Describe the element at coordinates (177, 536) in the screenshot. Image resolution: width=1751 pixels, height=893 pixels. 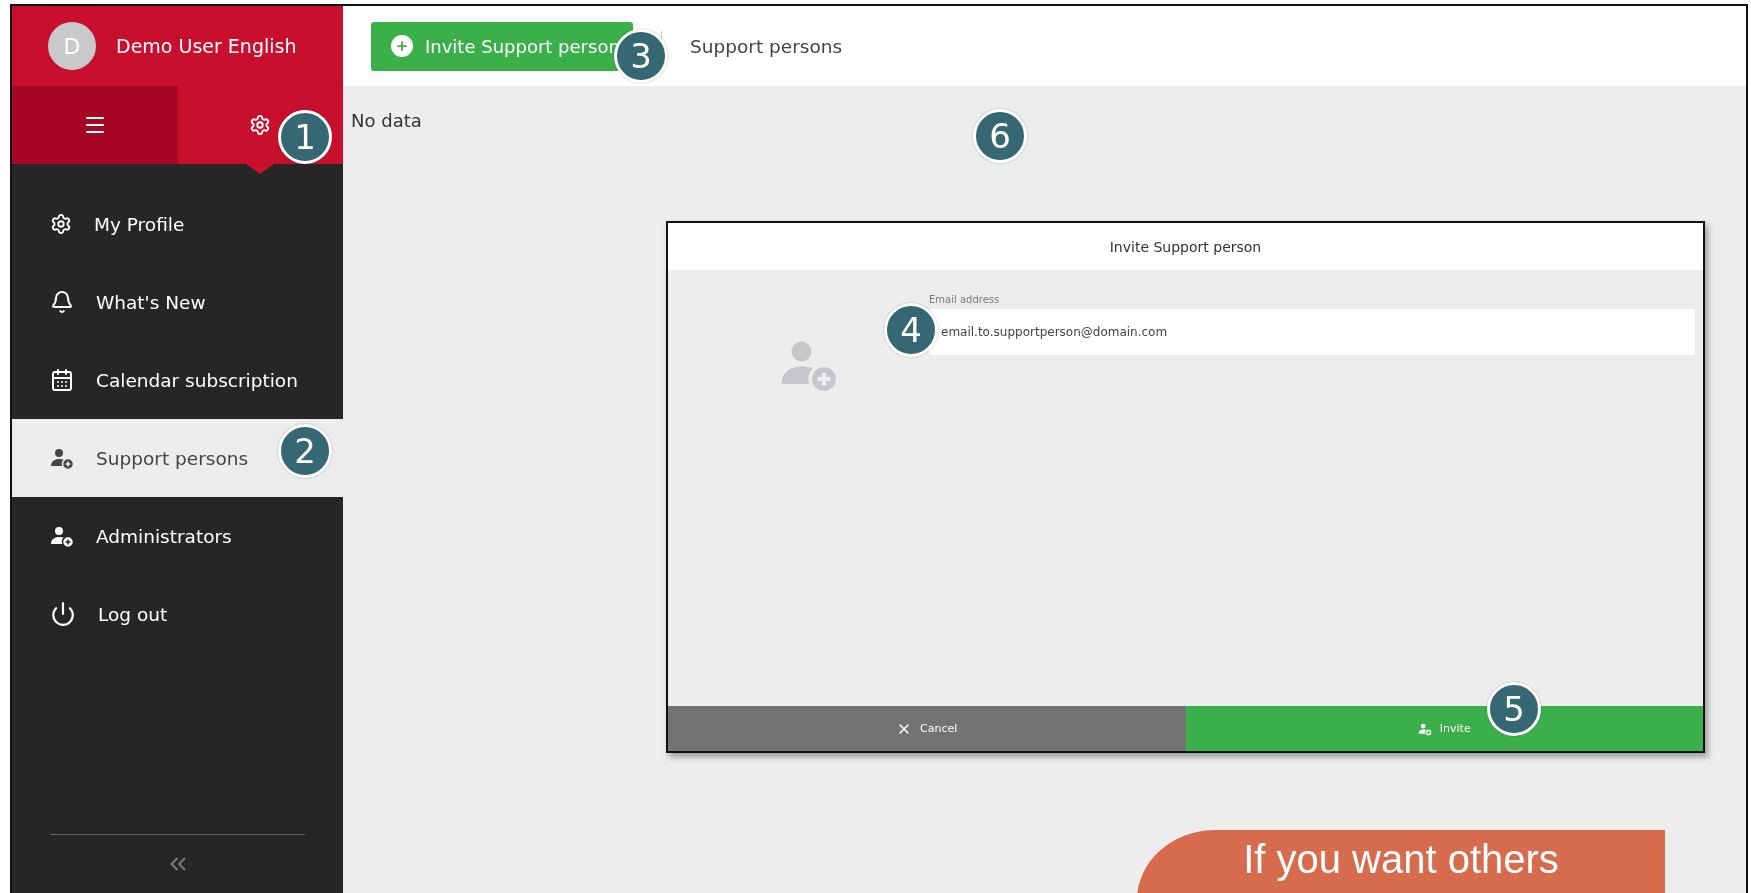
I see `sidebar-item: Administrators` at that location.